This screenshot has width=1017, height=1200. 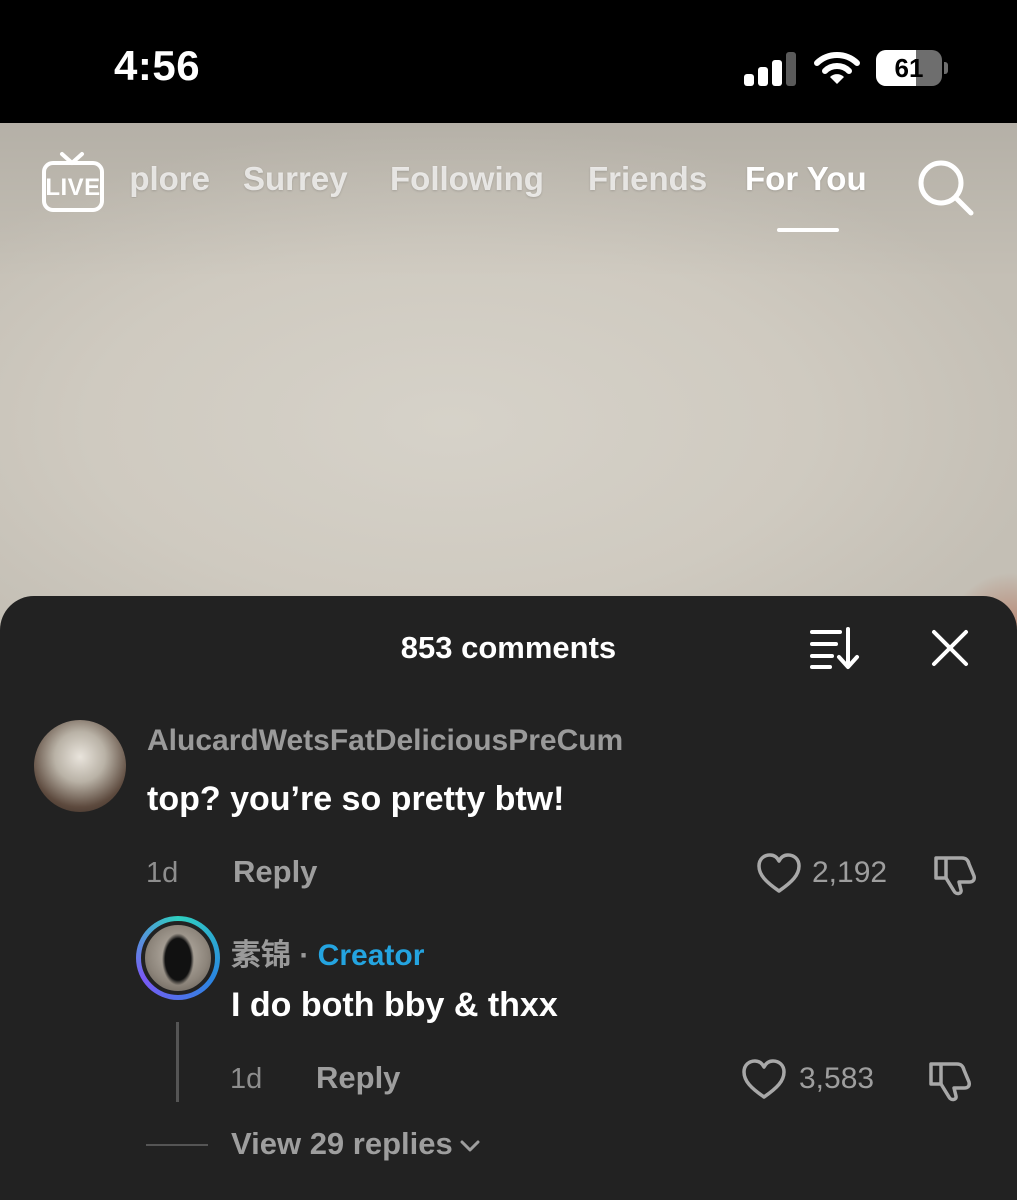 I want to click on battery-icon: 61, so click(x=912, y=68).